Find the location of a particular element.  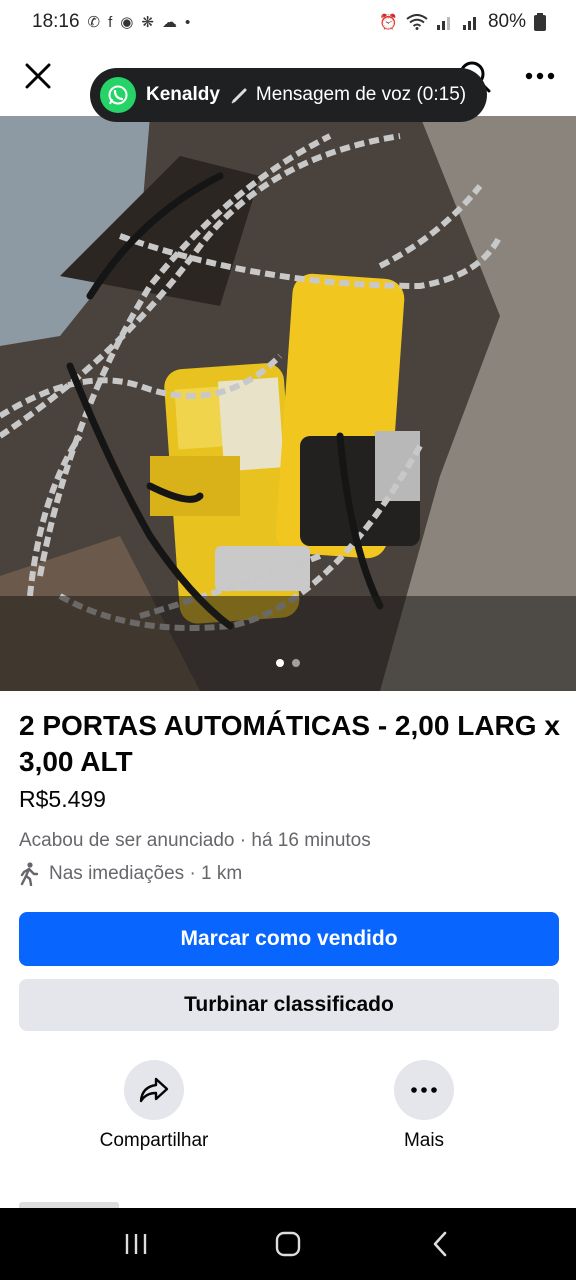

status-time: 18:16 is located at coordinates (56, 21).